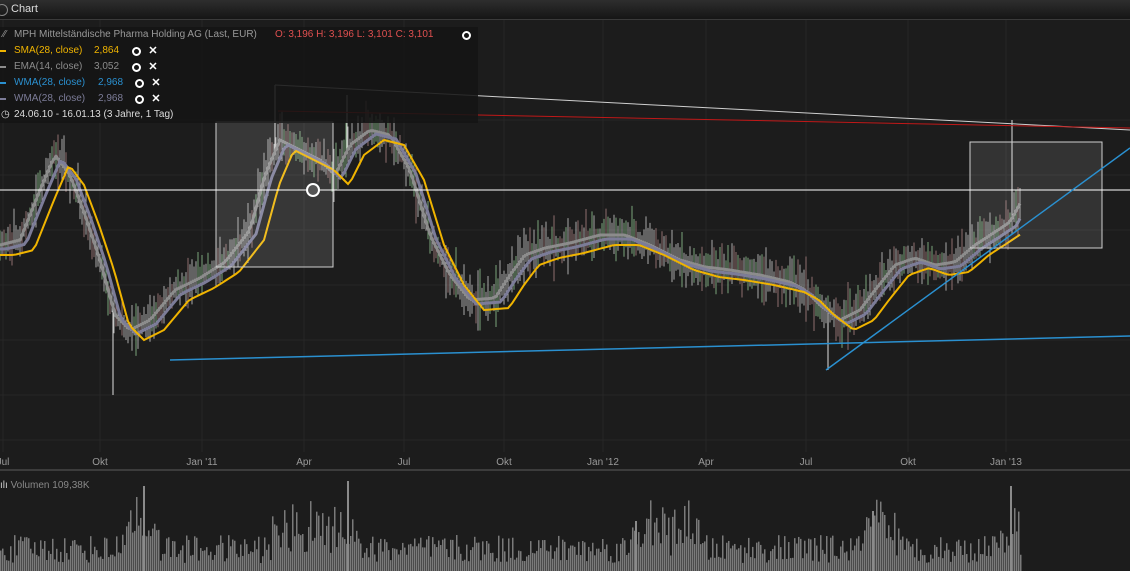 This screenshot has height=571, width=1130. Describe the element at coordinates (466, 35) in the screenshot. I see `settings-circle-icon` at that location.